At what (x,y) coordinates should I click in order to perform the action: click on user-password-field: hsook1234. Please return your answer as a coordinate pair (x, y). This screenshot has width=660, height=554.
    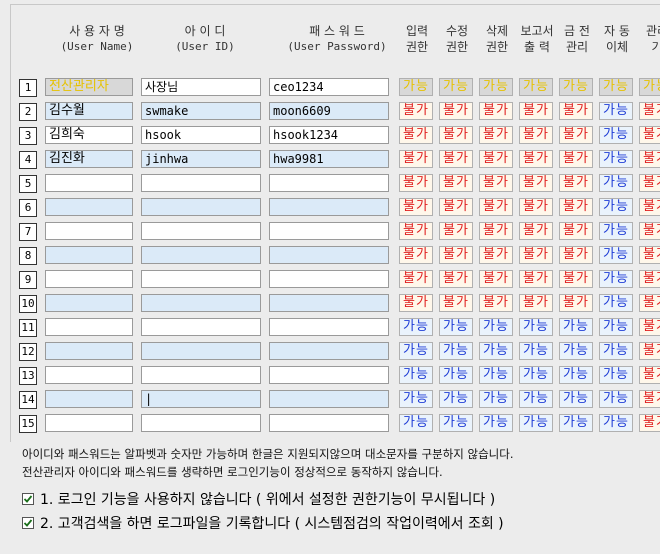
    Looking at the image, I should click on (329, 135).